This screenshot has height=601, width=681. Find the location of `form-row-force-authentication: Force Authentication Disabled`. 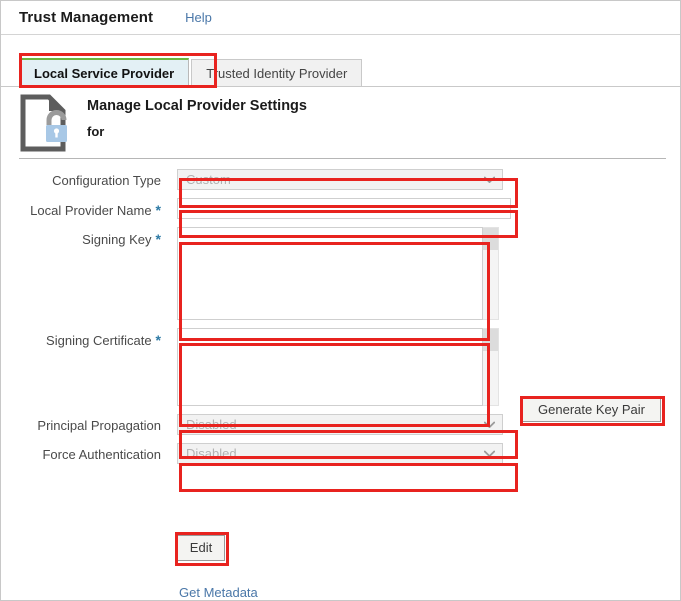

form-row-force-authentication: Force Authentication Disabled is located at coordinates (340, 453).